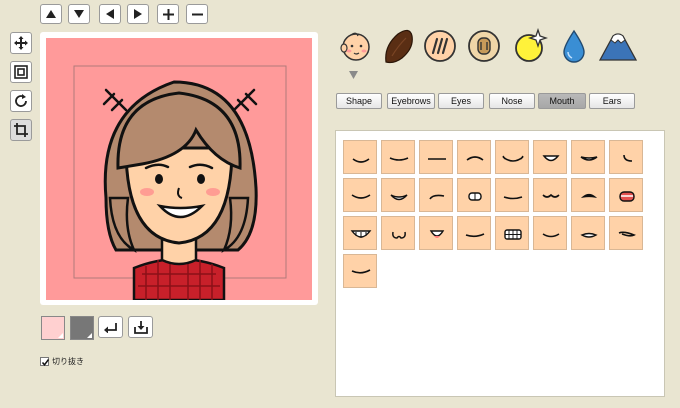 This screenshot has width=680, height=408. I want to click on drop-icon, so click(574, 46).